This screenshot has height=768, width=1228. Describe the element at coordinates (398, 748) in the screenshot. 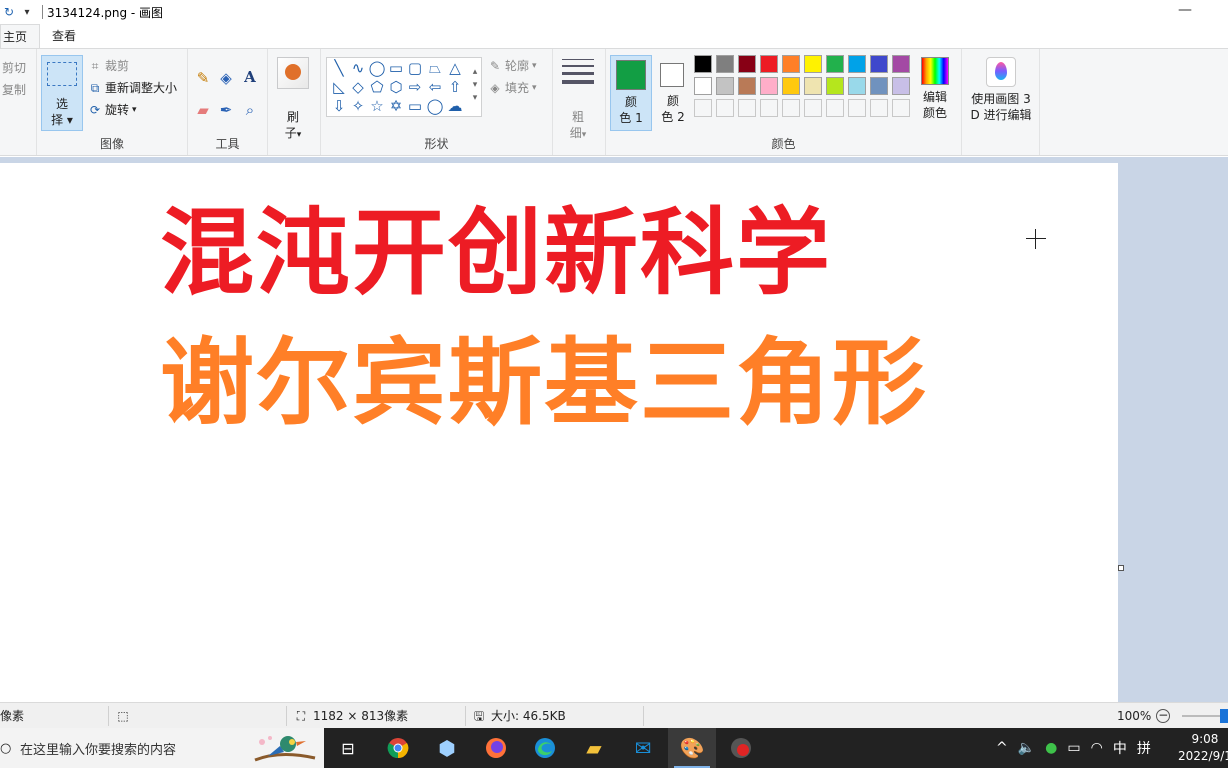

I see `chrome-app-icon` at that location.